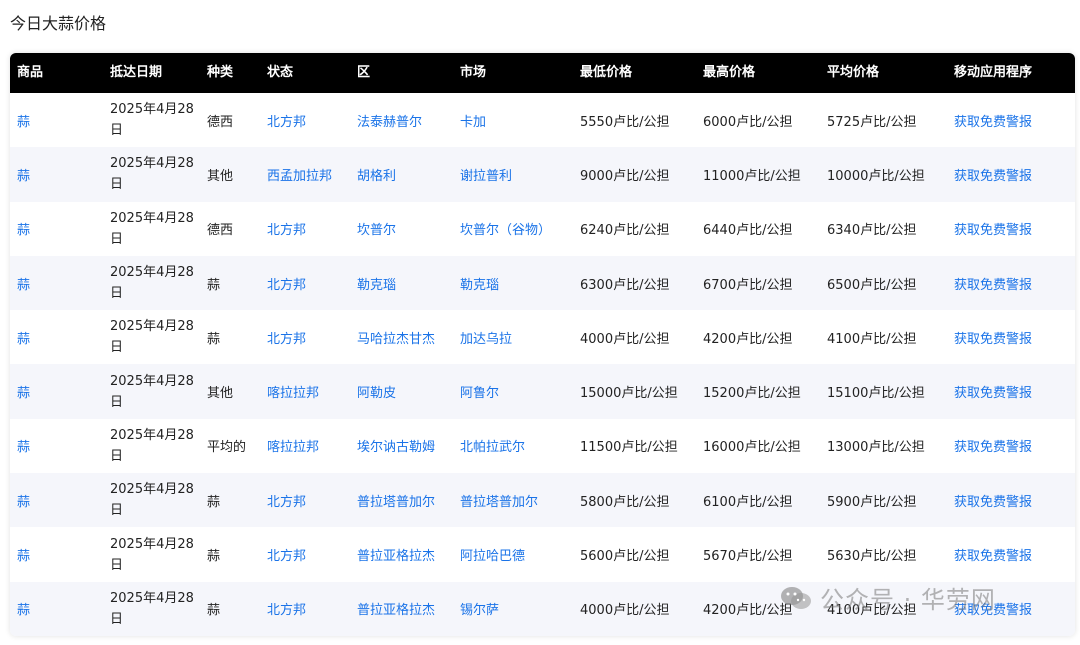 This screenshot has height=645, width=1080. I want to click on cell-avg-price: 6500卢比/公担, so click(872, 285).